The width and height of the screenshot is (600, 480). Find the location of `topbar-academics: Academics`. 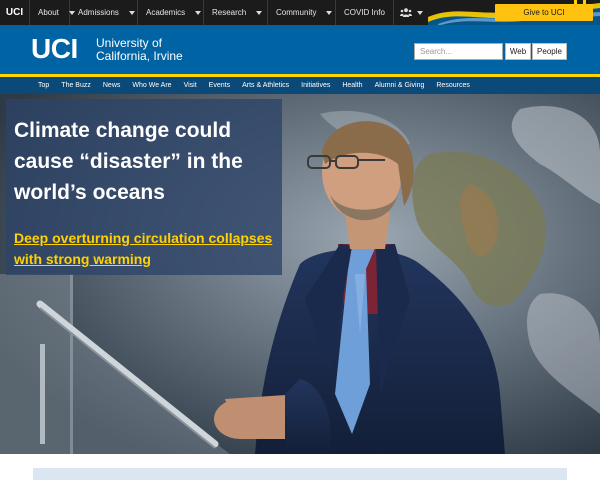

topbar-academics: Academics is located at coordinates (171, 12).